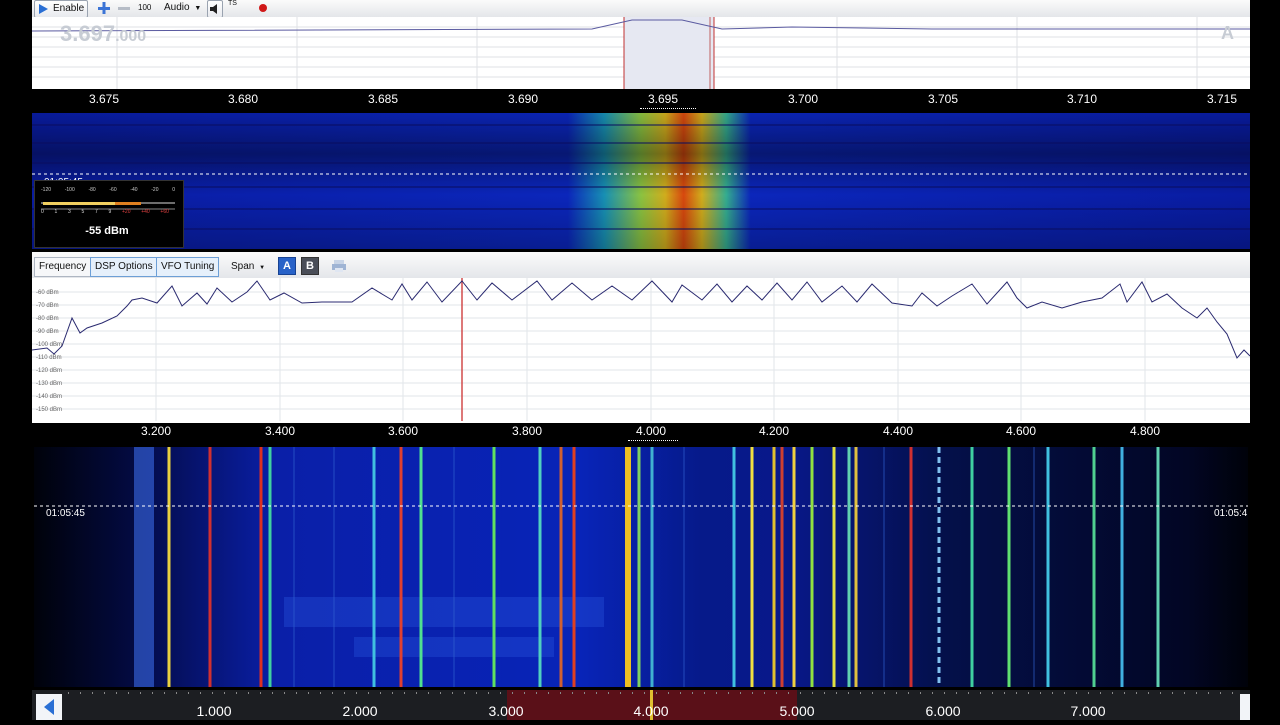 This screenshot has height=725, width=1280. I want to click on scale-tick: 3.000, so click(506, 711).